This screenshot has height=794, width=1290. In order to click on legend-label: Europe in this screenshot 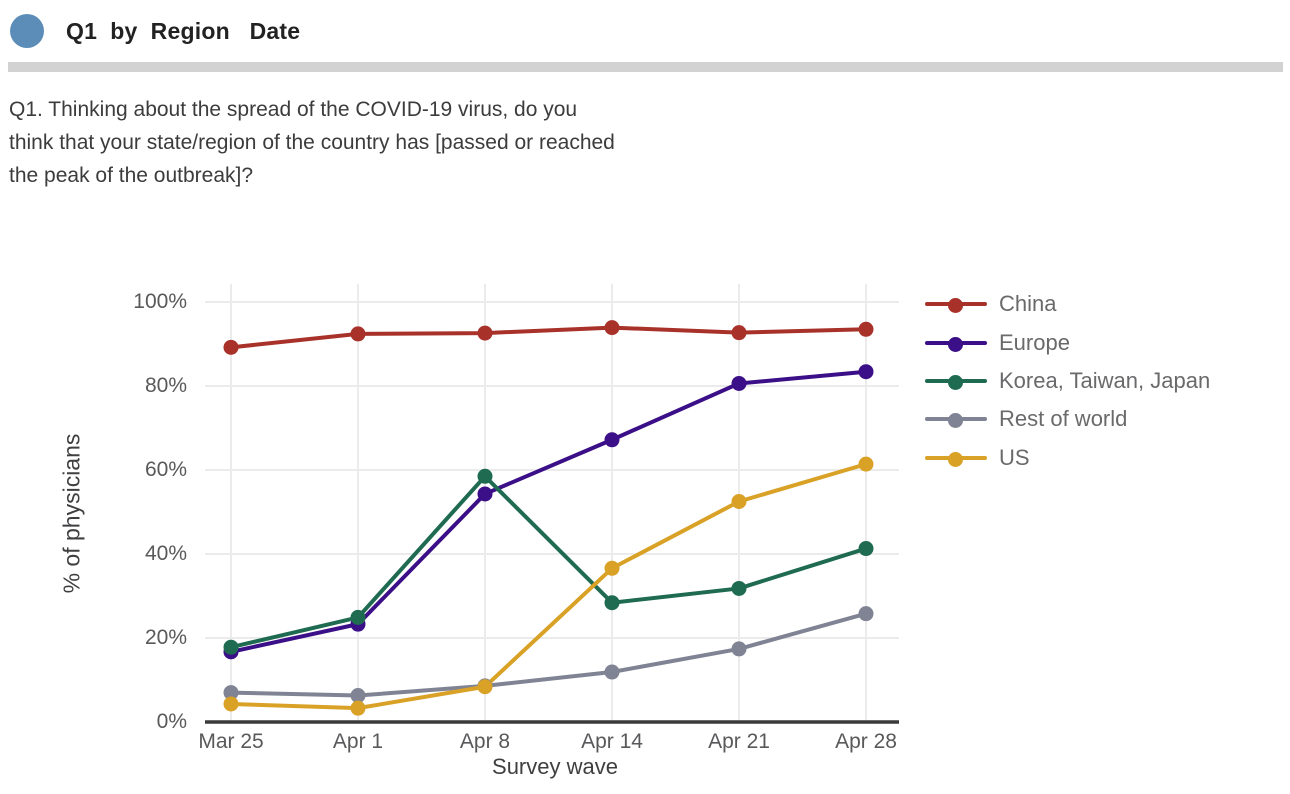, I will do `click(1034, 342)`.